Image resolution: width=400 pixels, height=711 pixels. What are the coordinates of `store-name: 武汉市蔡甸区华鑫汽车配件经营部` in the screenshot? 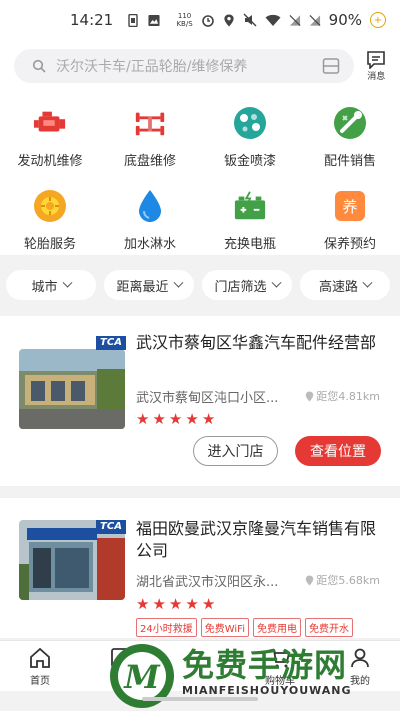 It's located at (261, 343).